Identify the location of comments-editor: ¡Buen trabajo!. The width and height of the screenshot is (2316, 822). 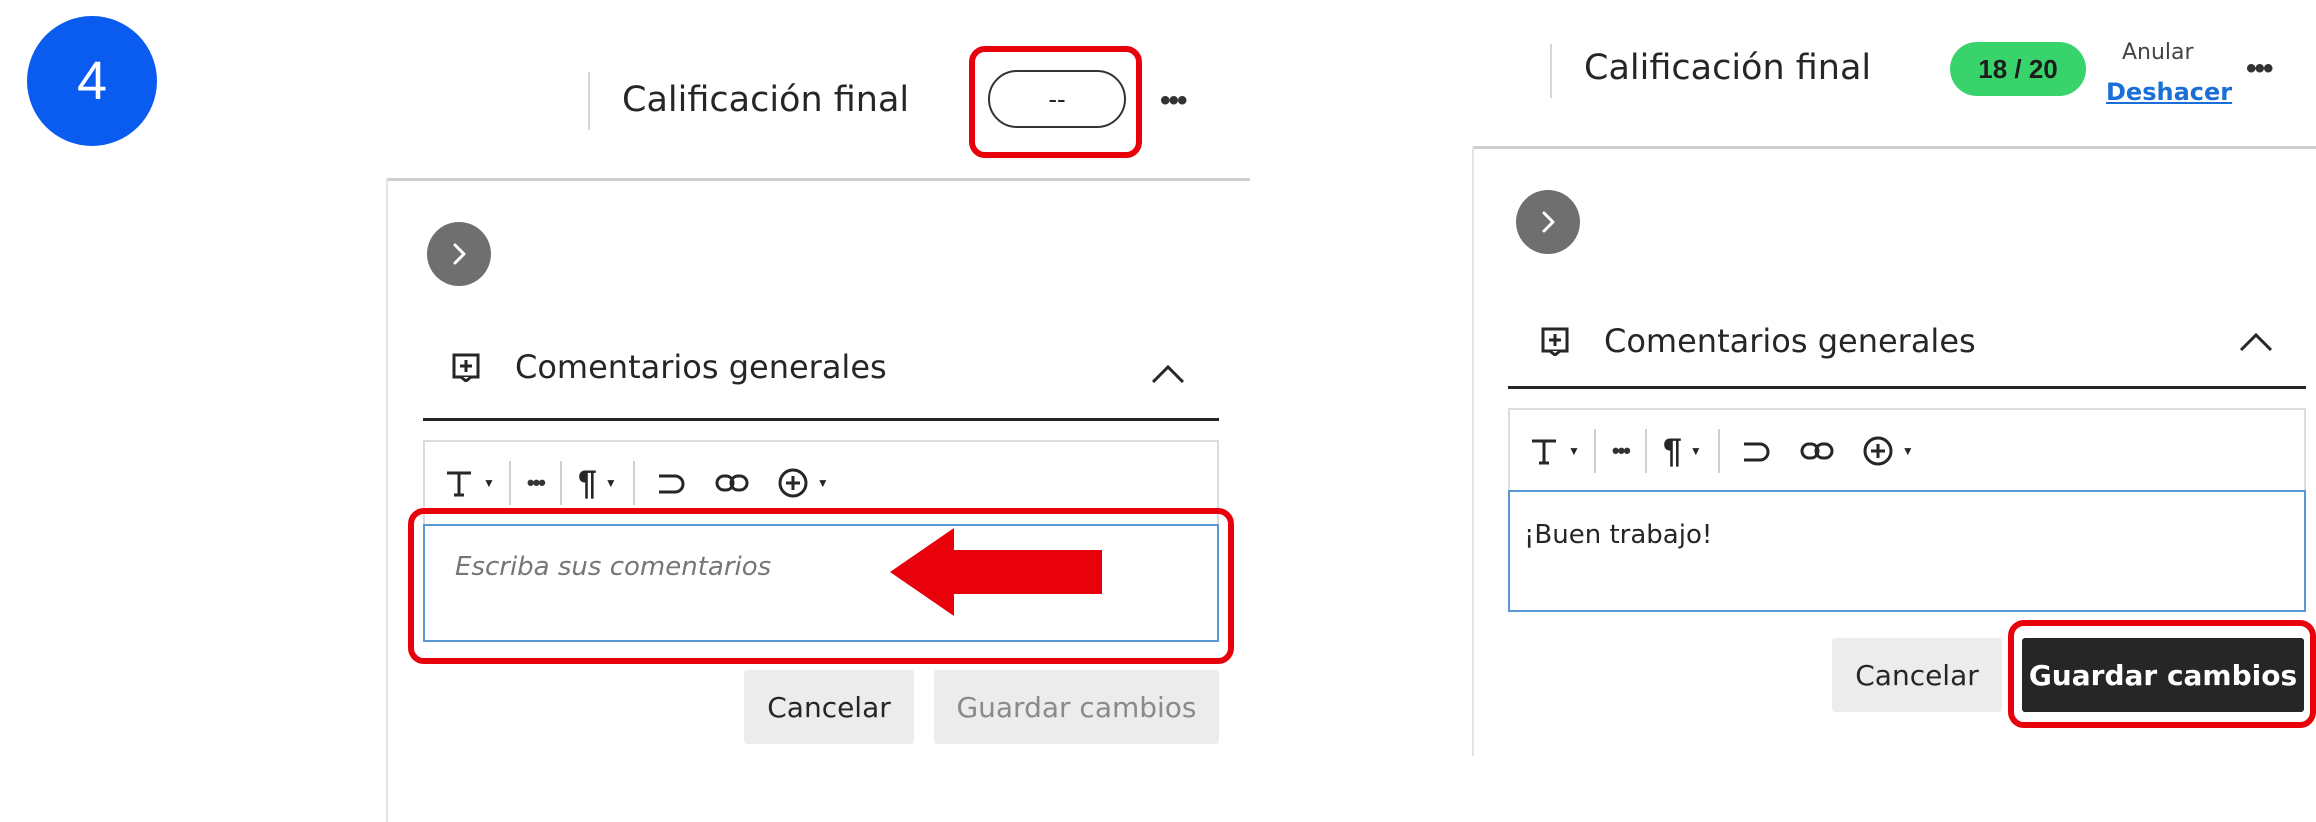
(1907, 551).